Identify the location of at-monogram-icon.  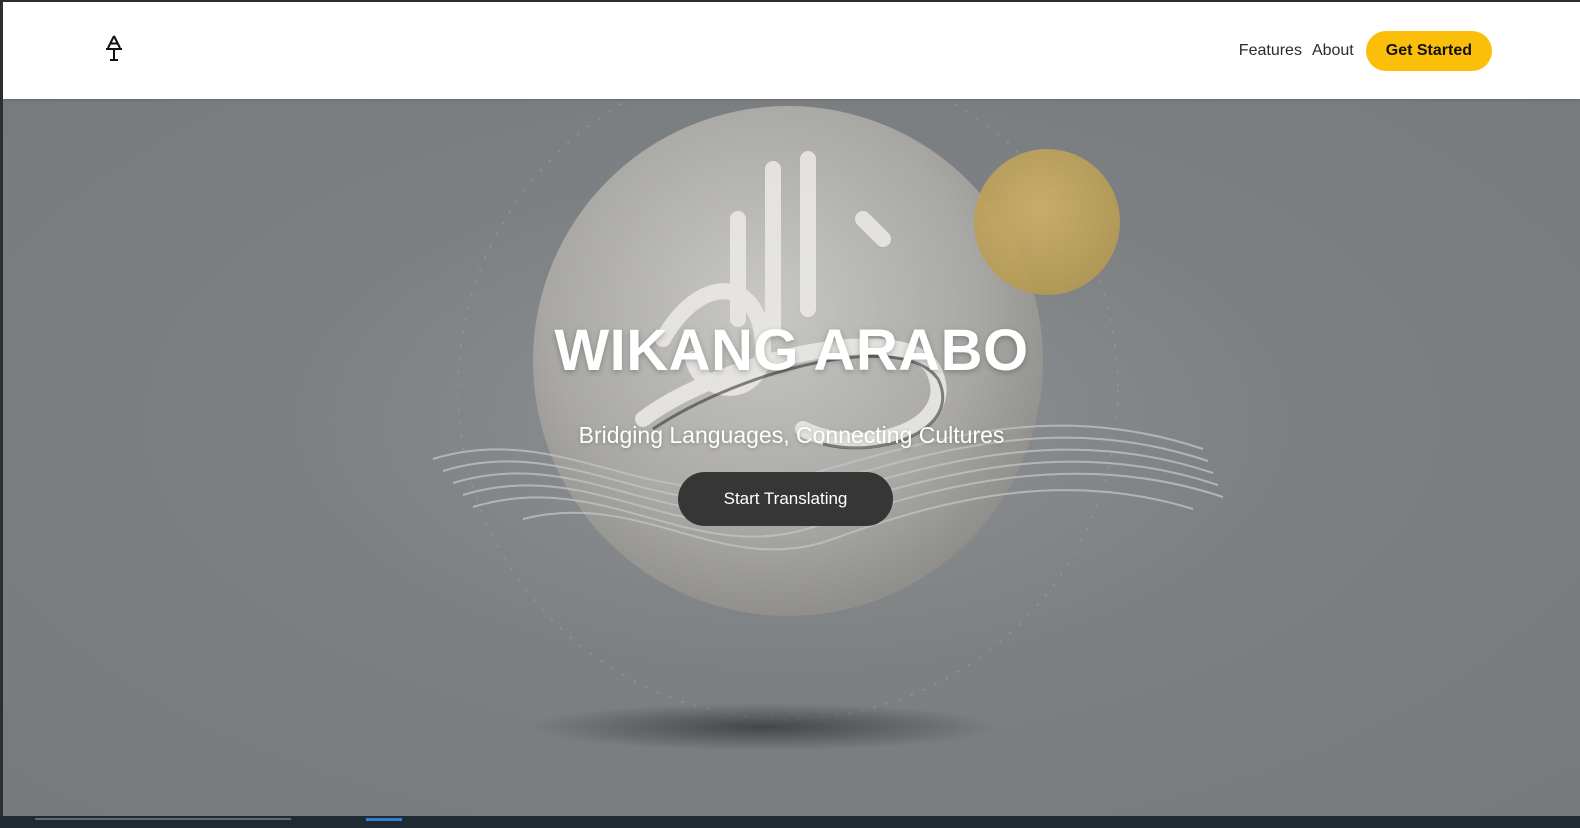
(114, 48).